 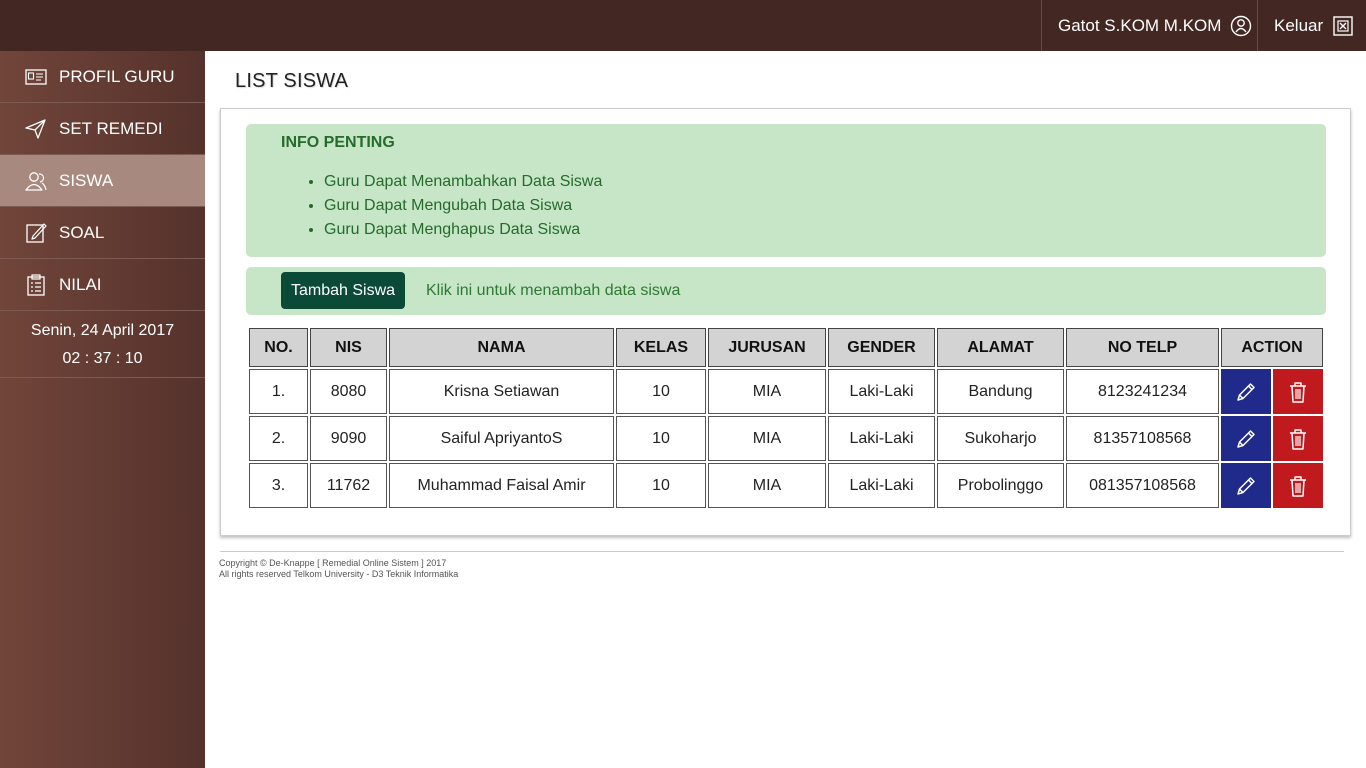 What do you see at coordinates (1241, 25) in the screenshot?
I see `user-circle-icon` at bounding box center [1241, 25].